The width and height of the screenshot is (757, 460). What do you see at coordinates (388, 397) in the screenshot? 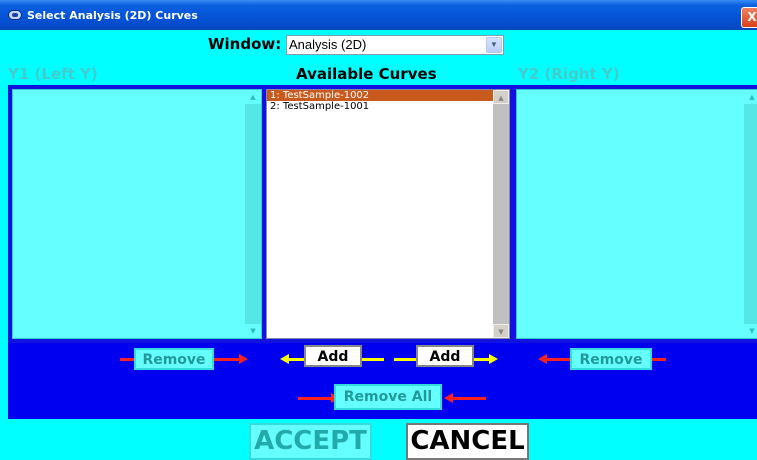
I see `remove-all-button: Remove All` at bounding box center [388, 397].